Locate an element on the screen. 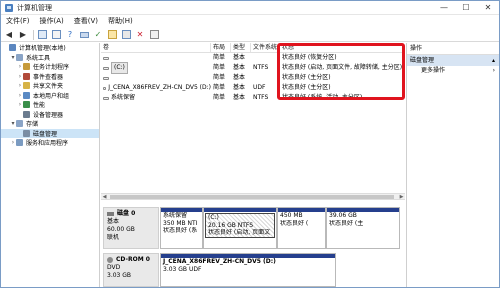 This screenshot has height=288, width=500. actions-header: 操作 is located at coordinates (453, 49).